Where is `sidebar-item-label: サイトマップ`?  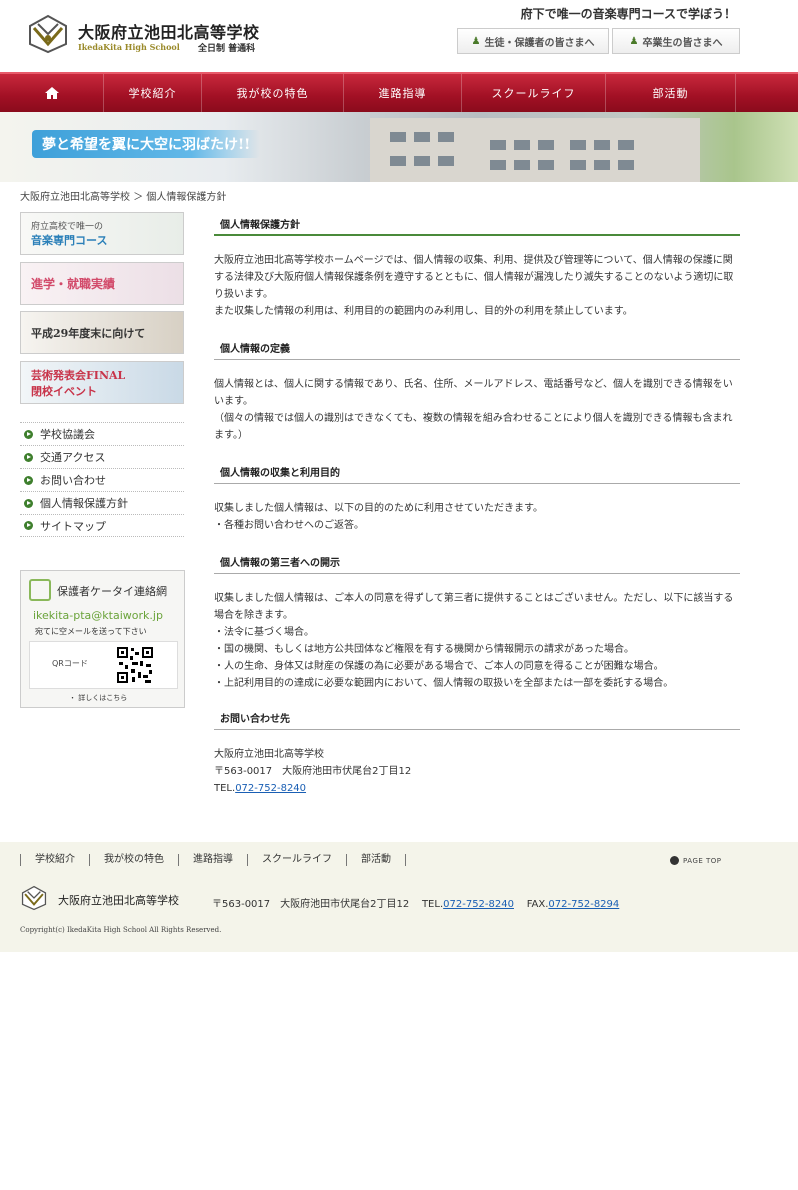 sidebar-item-label: サイトマップ is located at coordinates (73, 526).